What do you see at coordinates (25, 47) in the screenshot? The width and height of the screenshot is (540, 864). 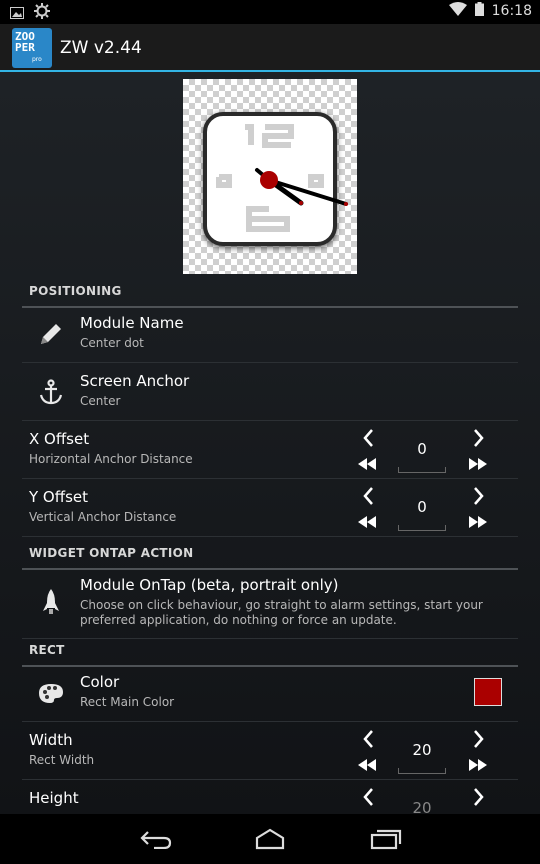 I see `logo-text-bottom: PER` at bounding box center [25, 47].